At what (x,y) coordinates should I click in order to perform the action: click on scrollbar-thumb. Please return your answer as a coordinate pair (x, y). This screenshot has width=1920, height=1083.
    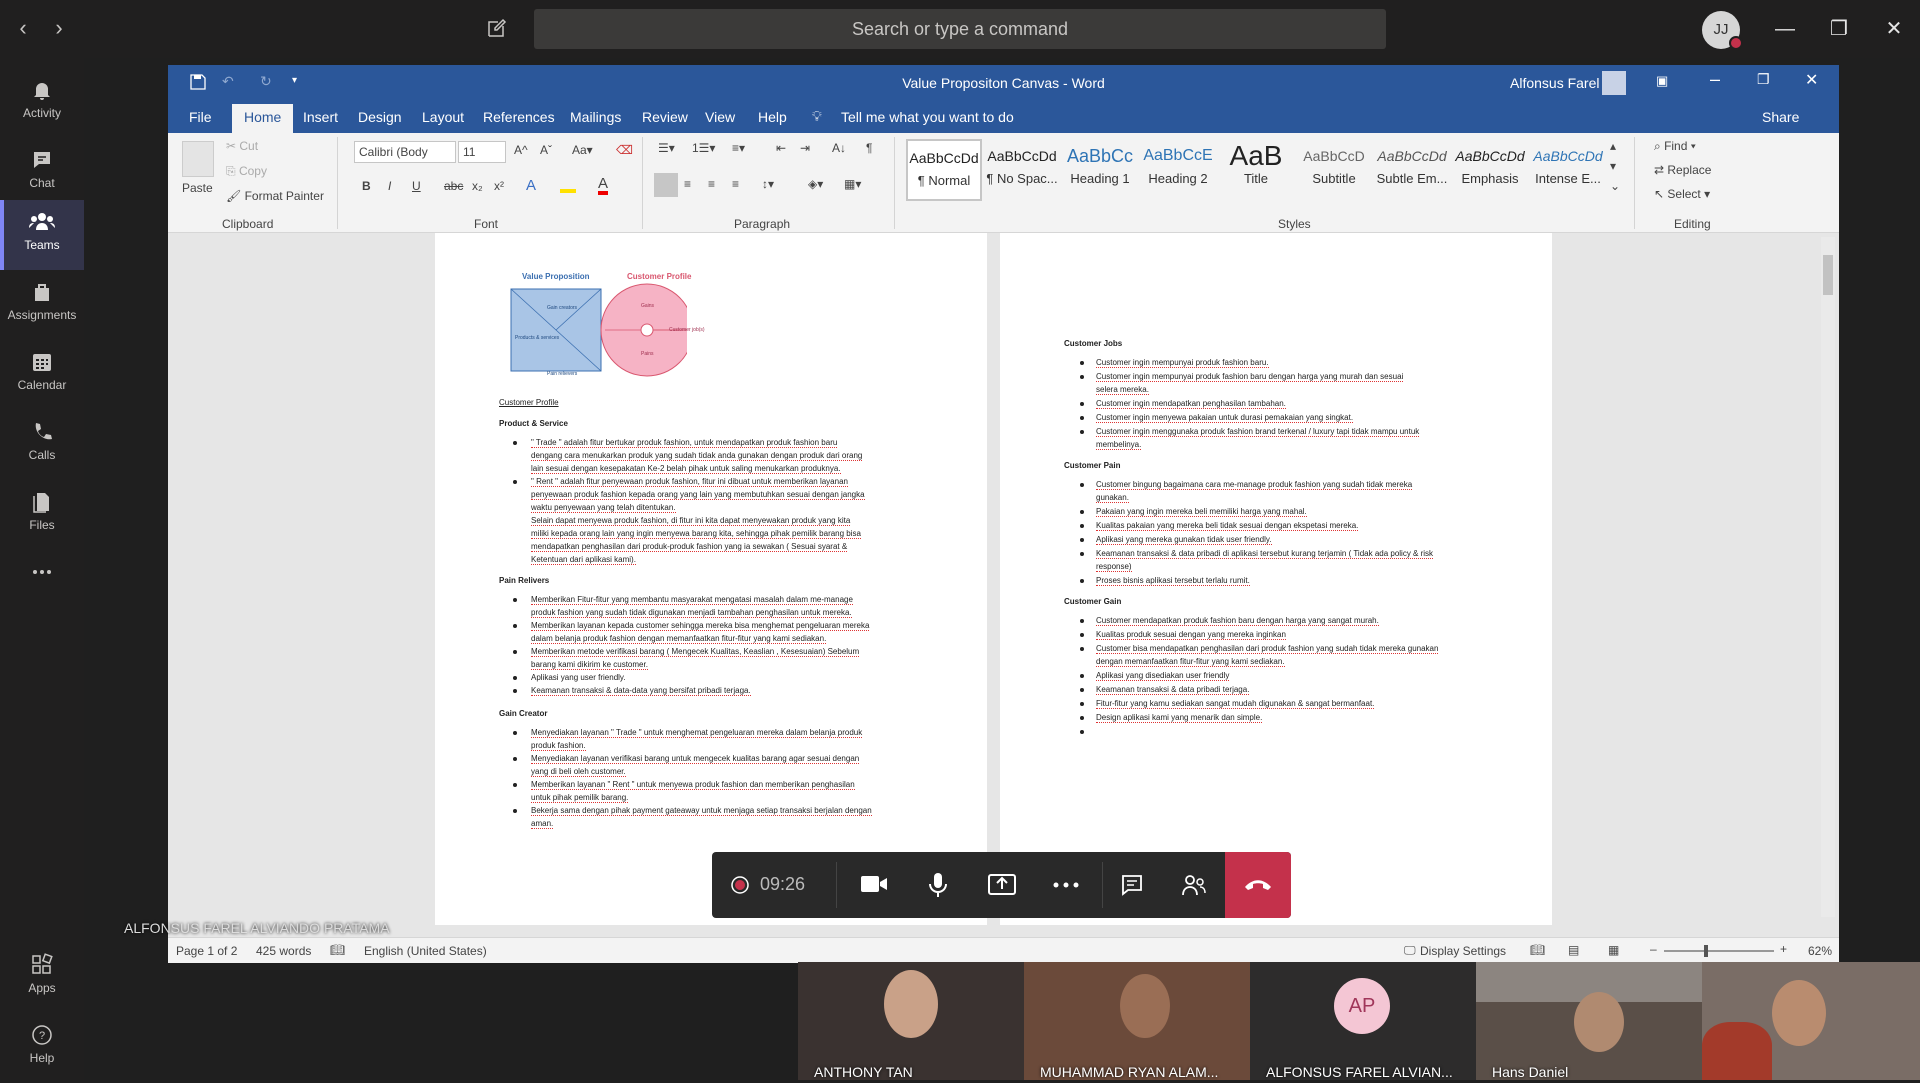
    Looking at the image, I should click on (1828, 275).